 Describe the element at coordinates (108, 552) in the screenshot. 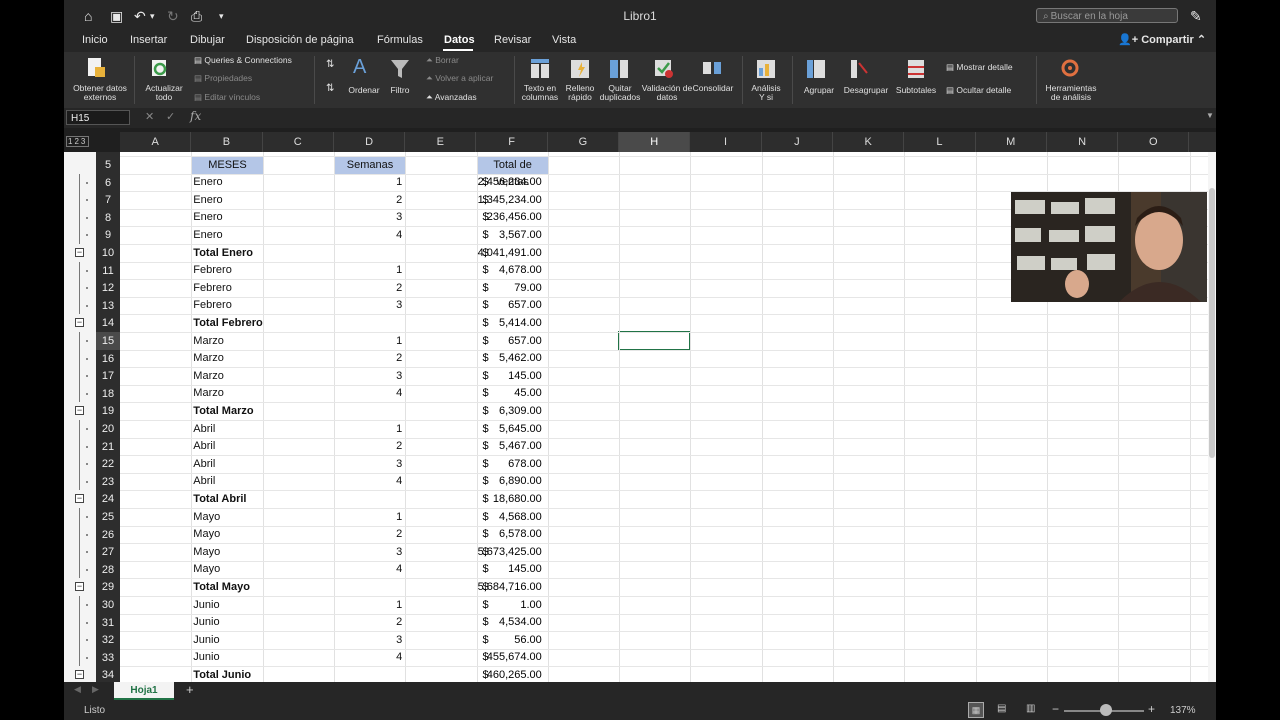

I see `row-header-27: 27` at that location.